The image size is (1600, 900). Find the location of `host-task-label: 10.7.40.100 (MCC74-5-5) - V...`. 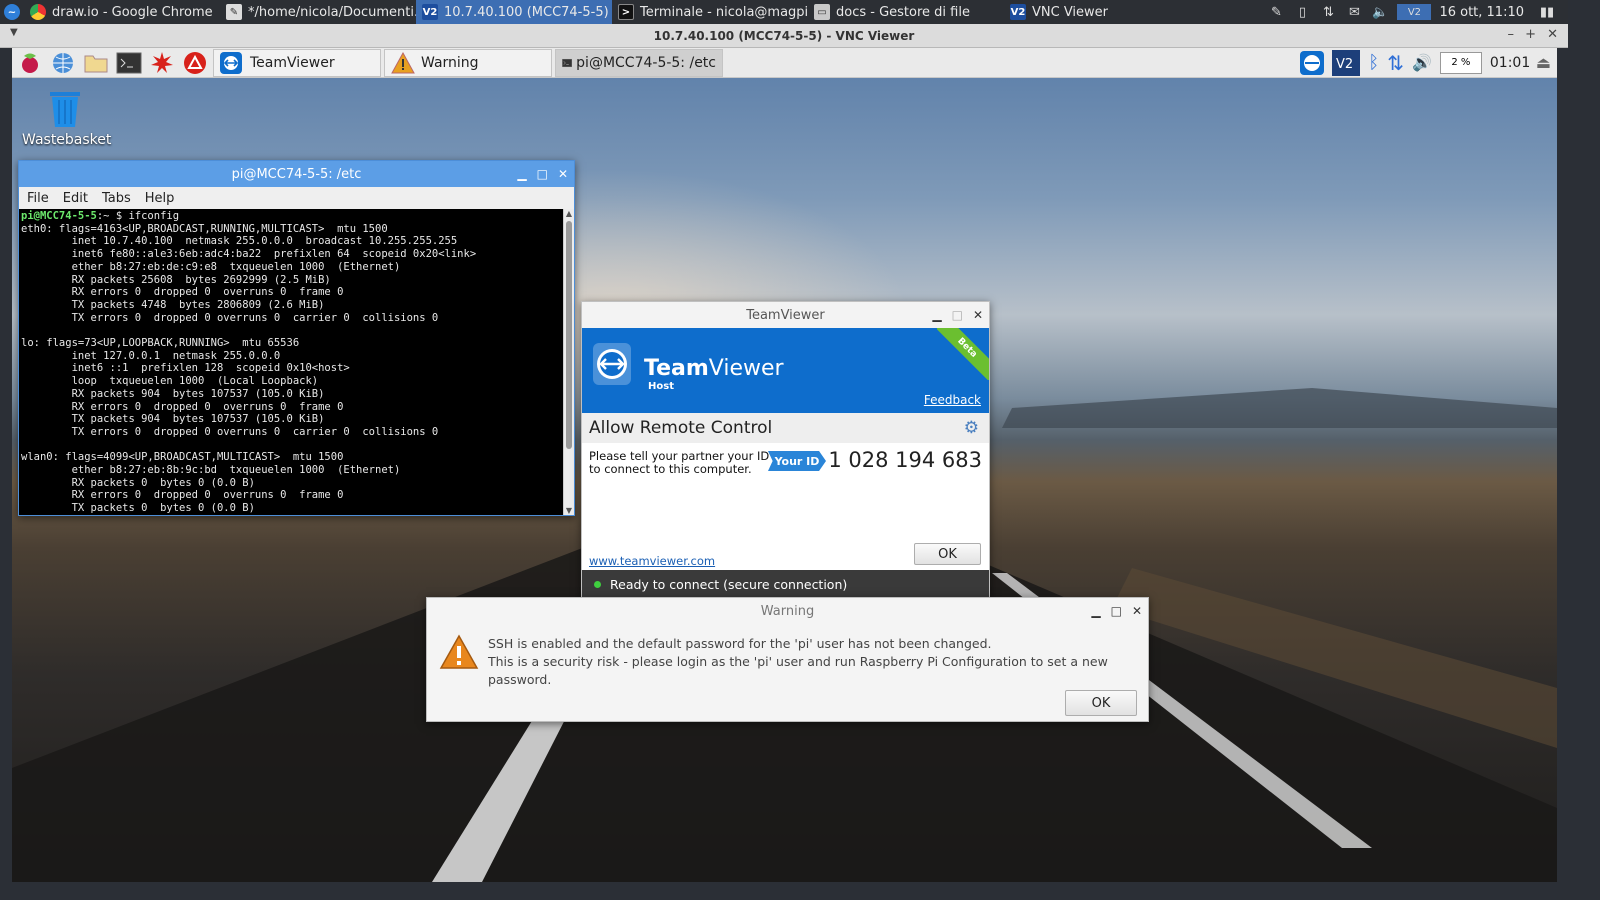

host-task-label: 10.7.40.100 (MCC74-5-5) - V... is located at coordinates (528, 12).